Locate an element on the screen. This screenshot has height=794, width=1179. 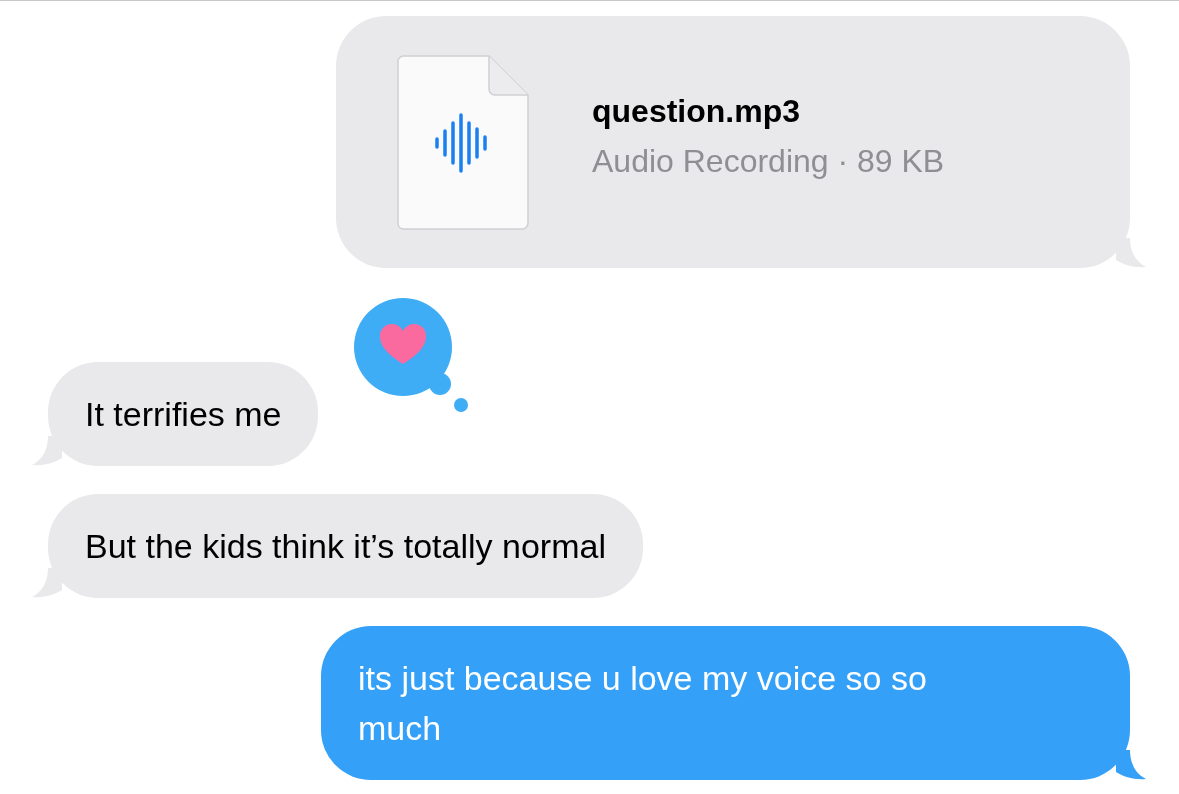
message-bubble: But the kids think it’s totally normal is located at coordinates (345, 546).